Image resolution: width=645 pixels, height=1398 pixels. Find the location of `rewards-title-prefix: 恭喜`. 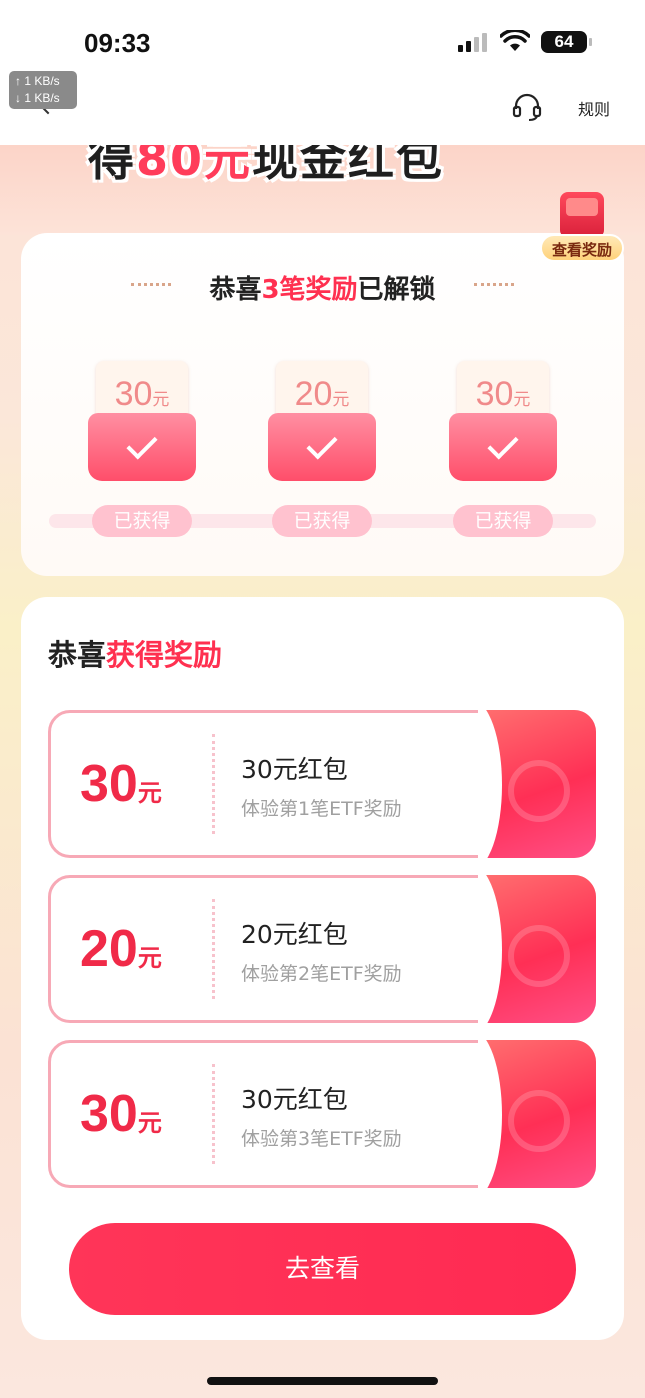

rewards-title-prefix: 恭喜 is located at coordinates (77, 655).